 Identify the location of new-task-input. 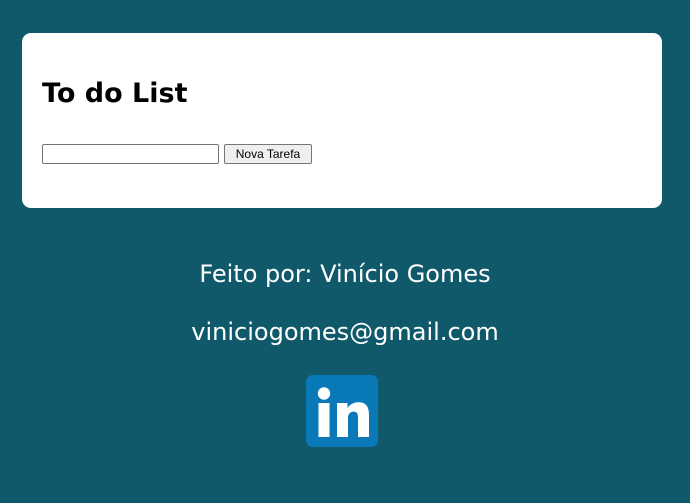
(130, 154).